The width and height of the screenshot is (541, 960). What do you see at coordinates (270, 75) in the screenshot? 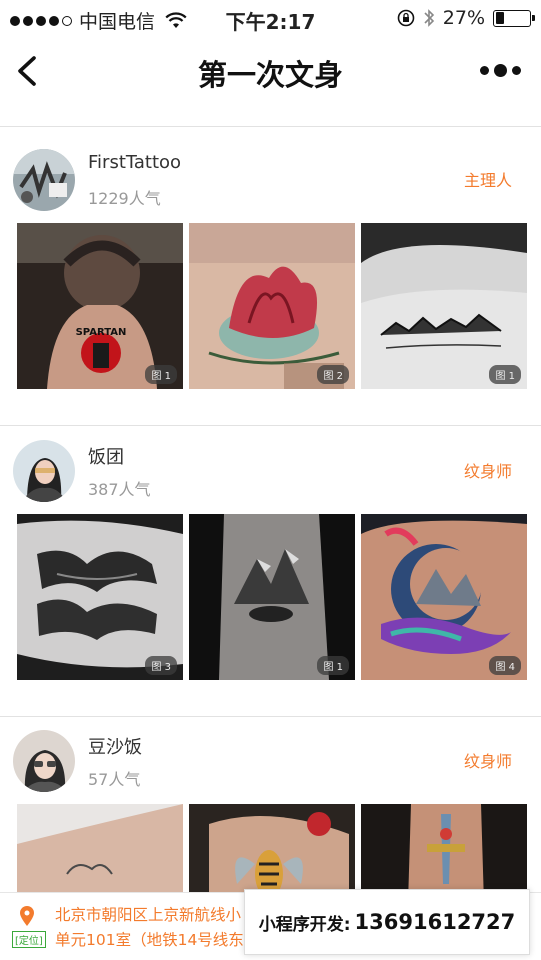
I see `page-title: 第一次文身` at bounding box center [270, 75].